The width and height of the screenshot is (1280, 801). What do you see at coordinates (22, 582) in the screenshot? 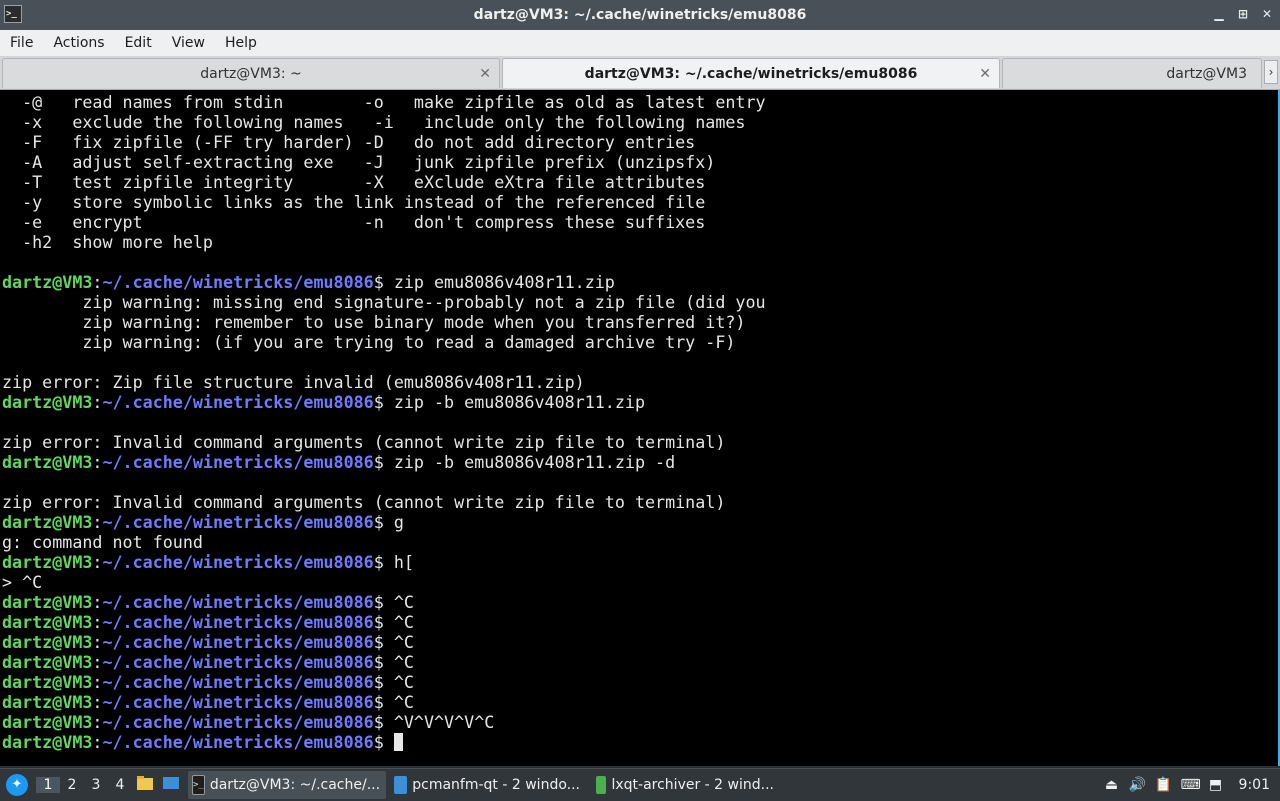
I see `output-text: > ^C` at bounding box center [22, 582].